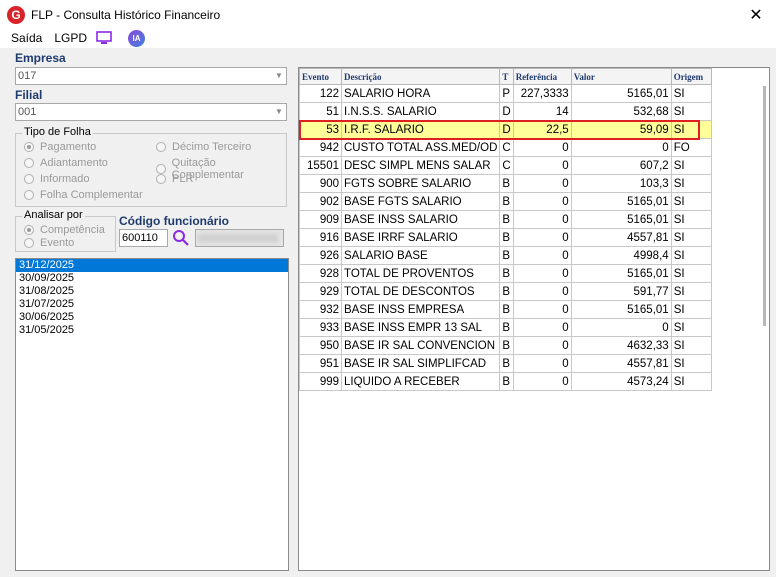 The image size is (776, 577). What do you see at coordinates (420, 165) in the screenshot?
I see `cell-descricao: DESC SIMPL MENS SALAR` at bounding box center [420, 165].